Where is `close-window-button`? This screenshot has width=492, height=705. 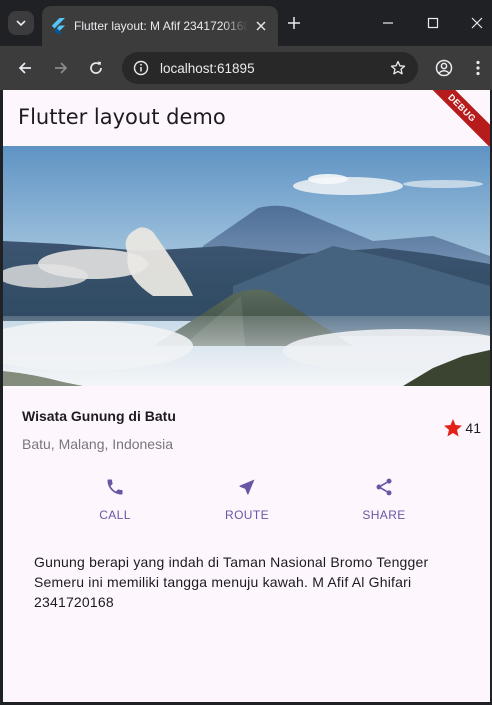 close-window-button is located at coordinates (477, 23).